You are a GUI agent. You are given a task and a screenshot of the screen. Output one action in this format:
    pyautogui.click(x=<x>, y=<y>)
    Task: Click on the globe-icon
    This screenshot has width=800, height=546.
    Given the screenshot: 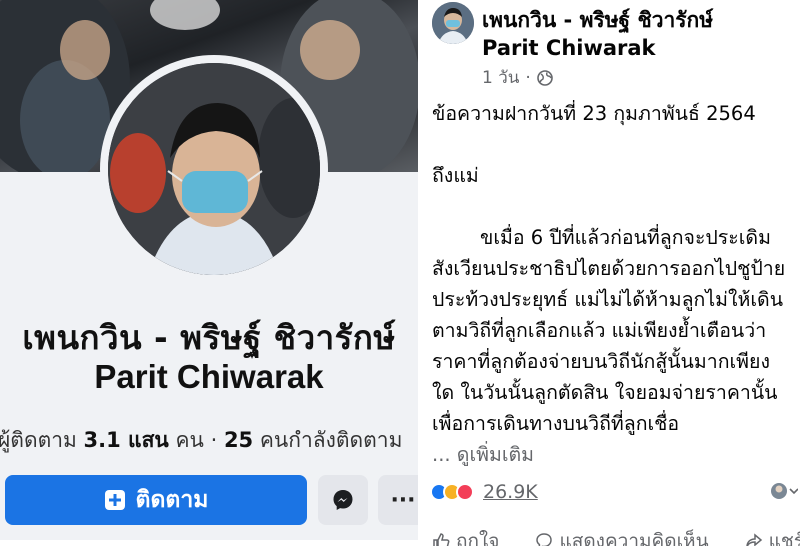 What is the action you would take?
    pyautogui.click(x=544, y=77)
    